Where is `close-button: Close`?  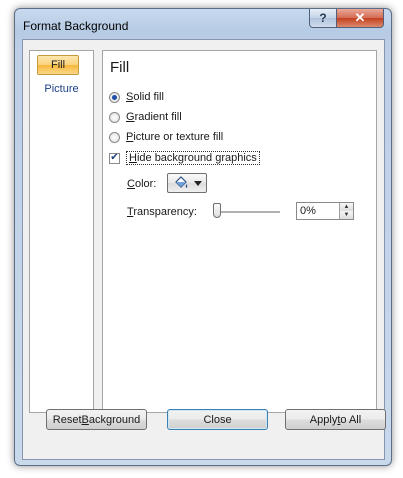 close-button: Close is located at coordinates (217, 419).